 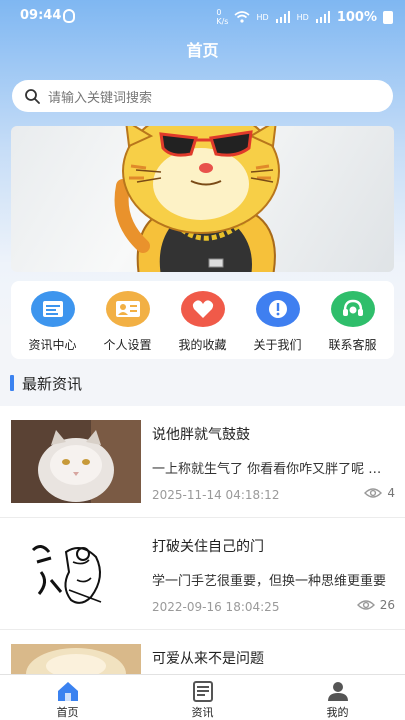 I want to click on search-bar: 请输入关键词搜索, so click(x=202, y=96).